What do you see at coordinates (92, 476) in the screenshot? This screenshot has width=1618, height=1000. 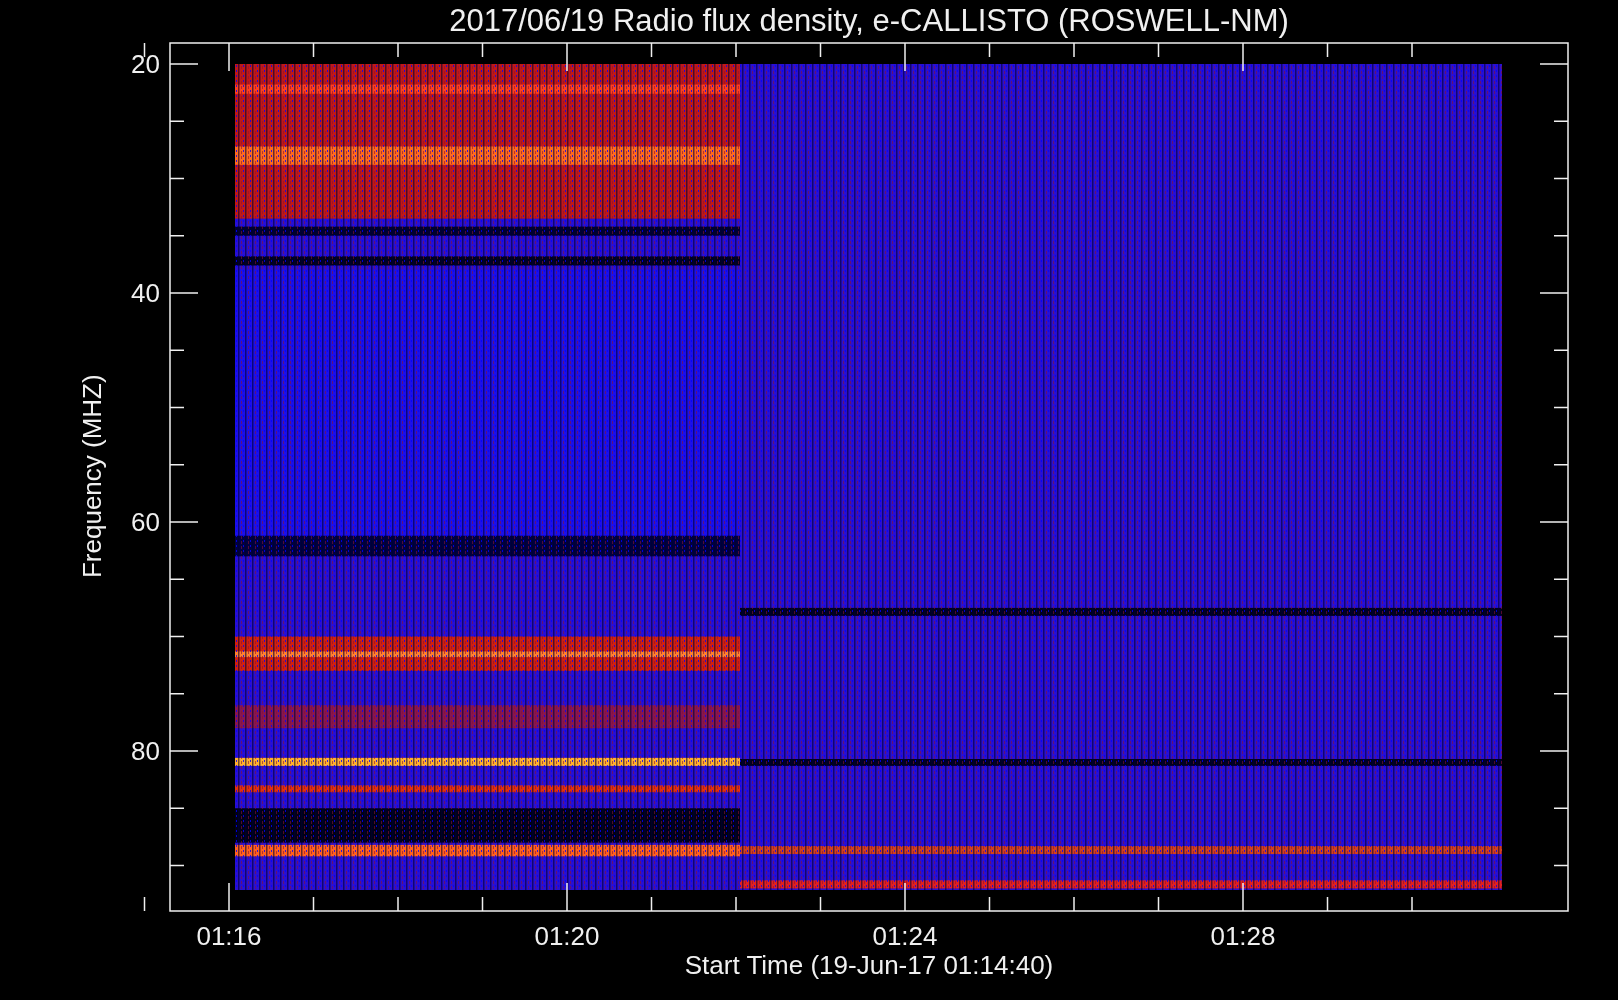 I see `y-axis-label: Frequency (MHZ)` at bounding box center [92, 476].